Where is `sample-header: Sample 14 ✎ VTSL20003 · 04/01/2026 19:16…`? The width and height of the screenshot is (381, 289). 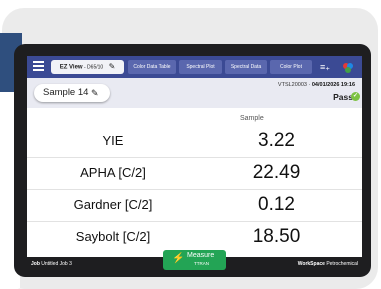 sample-header: Sample 14 ✎ VTSL20003 · 04/01/2026 19:16… is located at coordinates (194, 93).